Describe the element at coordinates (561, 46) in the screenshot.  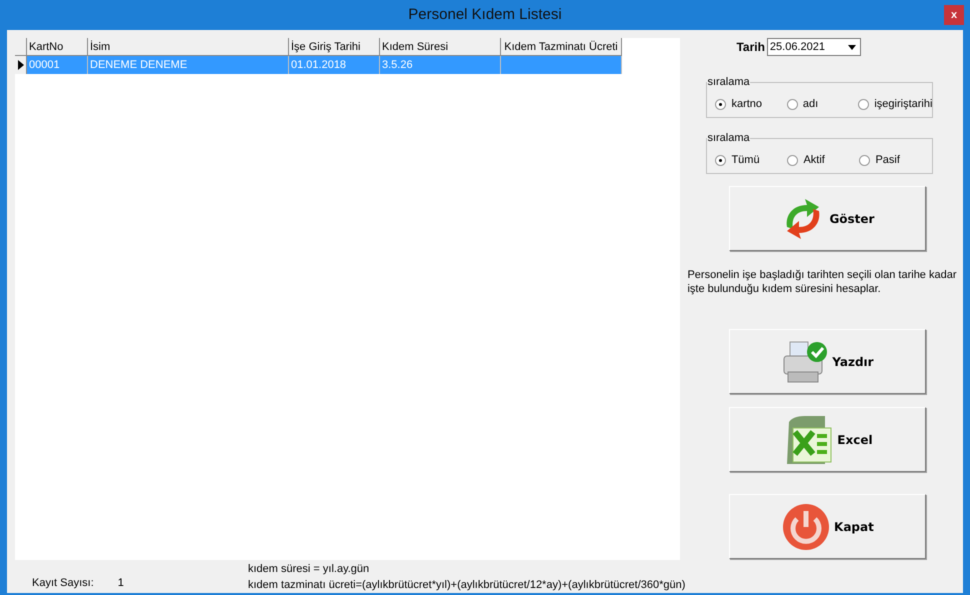
I see `column-header: Kıdem Tazminatı Ücreti` at that location.